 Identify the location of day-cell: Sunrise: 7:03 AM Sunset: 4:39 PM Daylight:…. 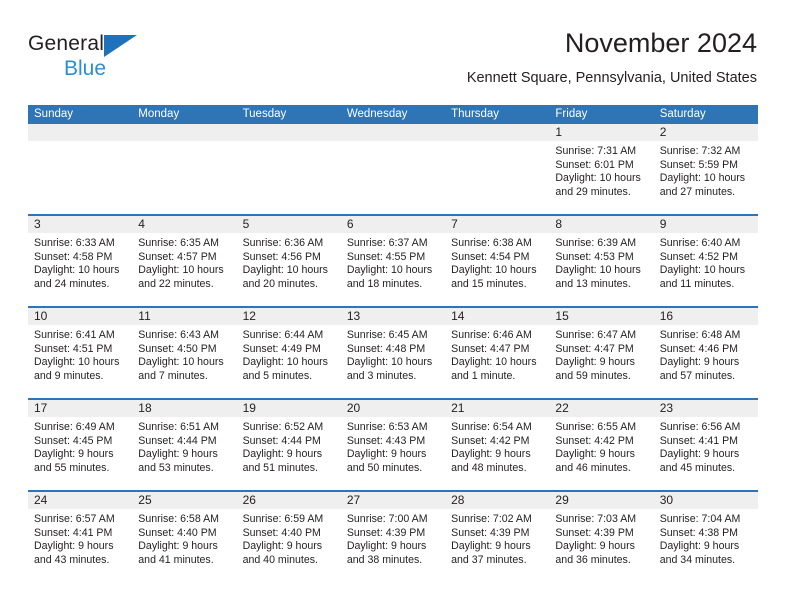
(601, 545).